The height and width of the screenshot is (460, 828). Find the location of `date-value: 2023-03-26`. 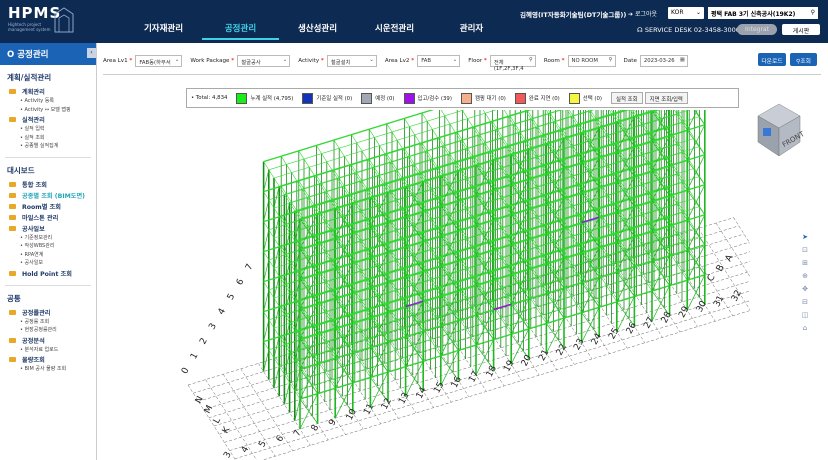

date-value: 2023-03-26 is located at coordinates (659, 61).